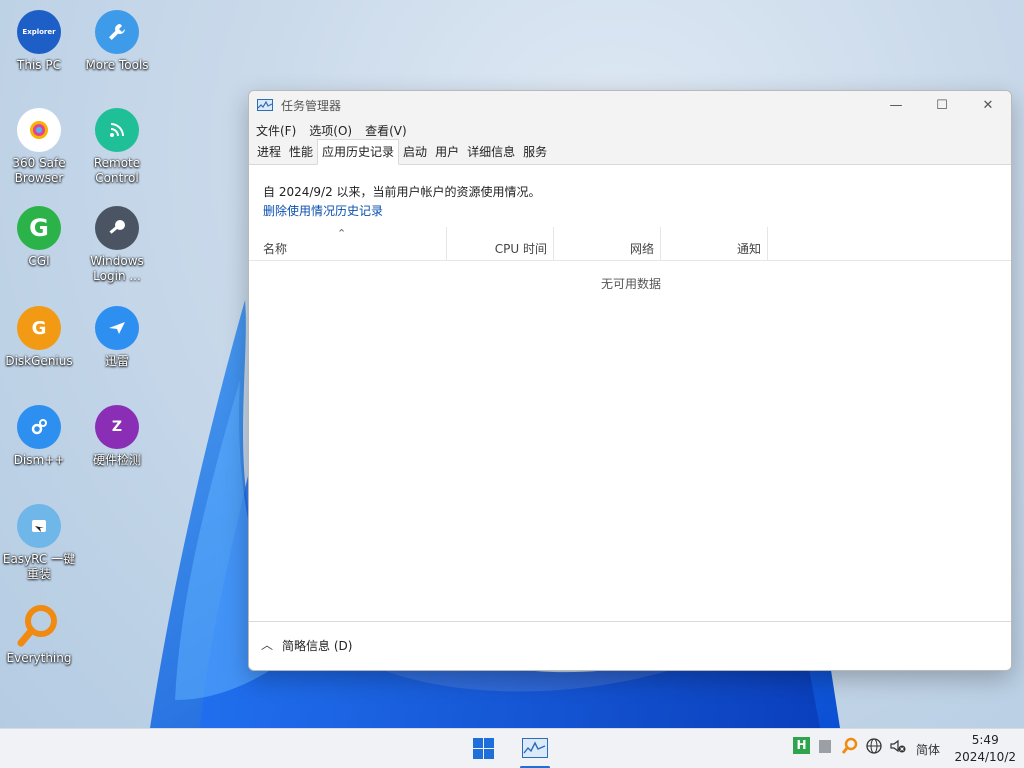 The image size is (1024, 768). What do you see at coordinates (714, 244) in the screenshot?
I see `column-notifications: 通知` at bounding box center [714, 244].